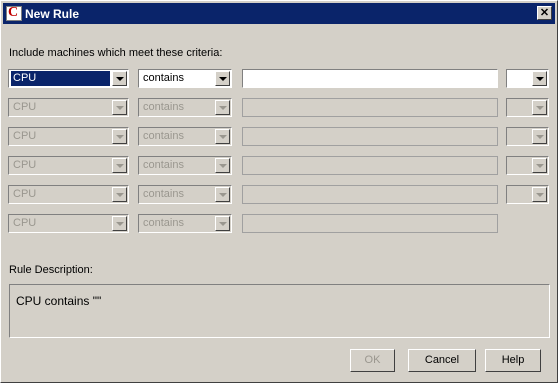 The image size is (558, 383). I want to click on title-bar: C New Rule ✕, so click(279, 13).